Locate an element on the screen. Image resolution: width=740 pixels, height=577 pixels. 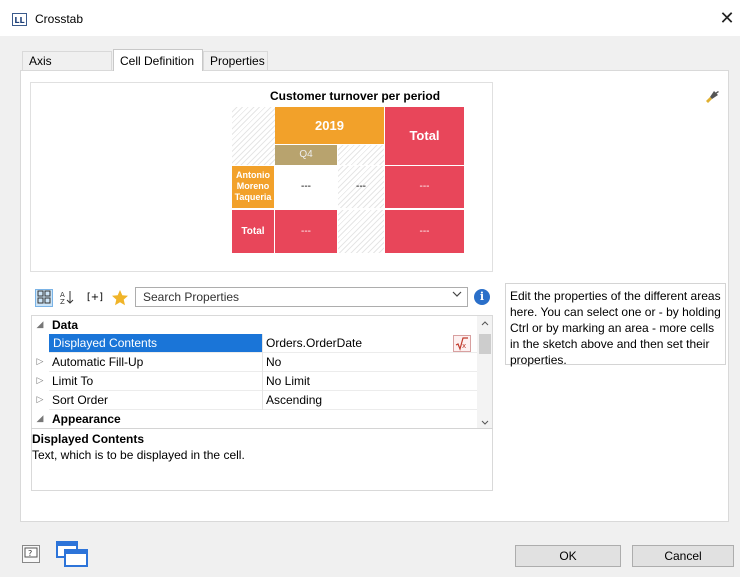
category-appearance: ◢ Appearance is located at coordinates (254, 419).